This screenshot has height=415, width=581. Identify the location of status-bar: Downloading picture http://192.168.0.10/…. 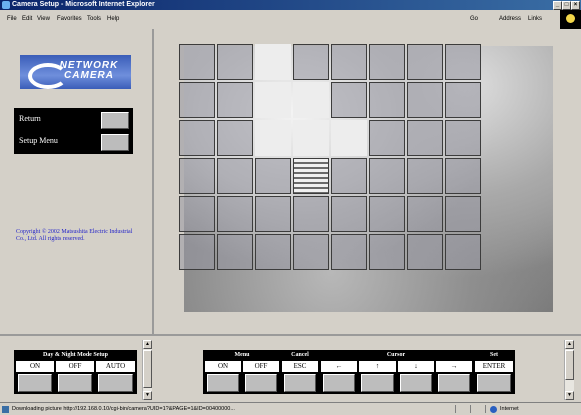
(290, 408).